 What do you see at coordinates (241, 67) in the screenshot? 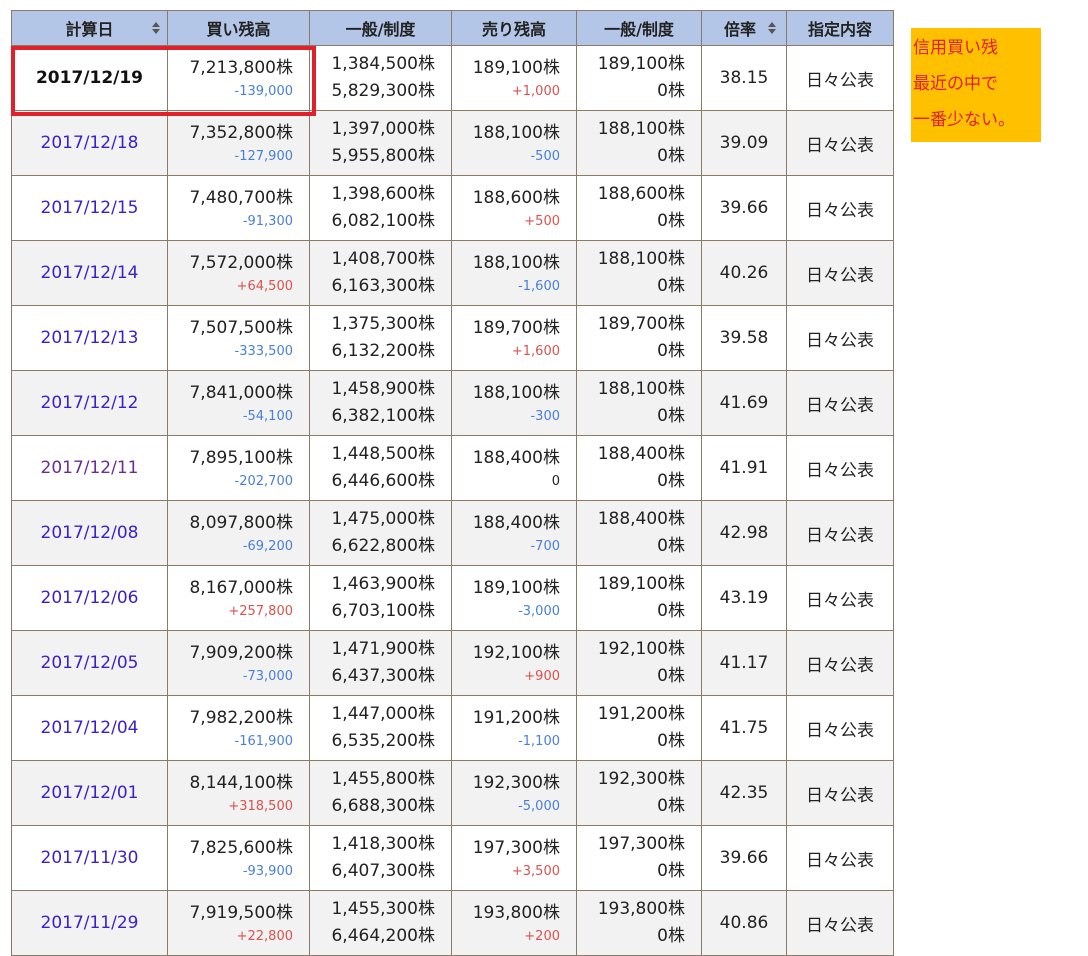
I see `row-buy: 7,213,800株` at bounding box center [241, 67].